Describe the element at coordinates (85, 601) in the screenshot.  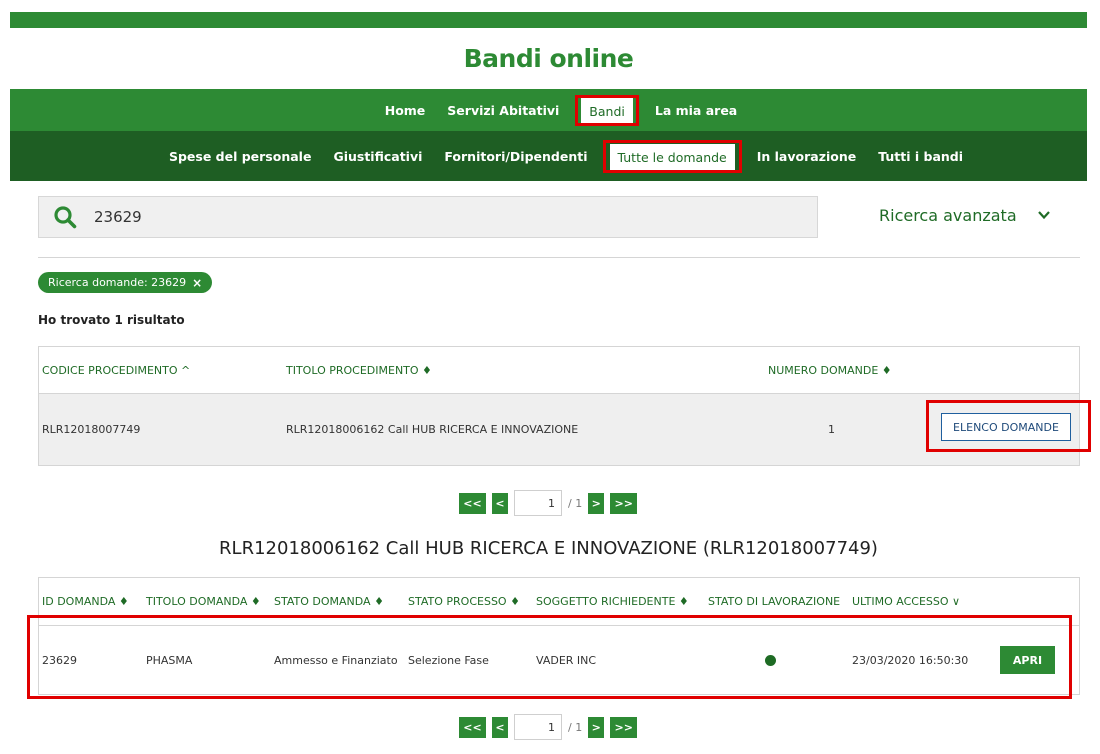
I see `column-header-id-domanda: ID DOMANDA ♦` at that location.